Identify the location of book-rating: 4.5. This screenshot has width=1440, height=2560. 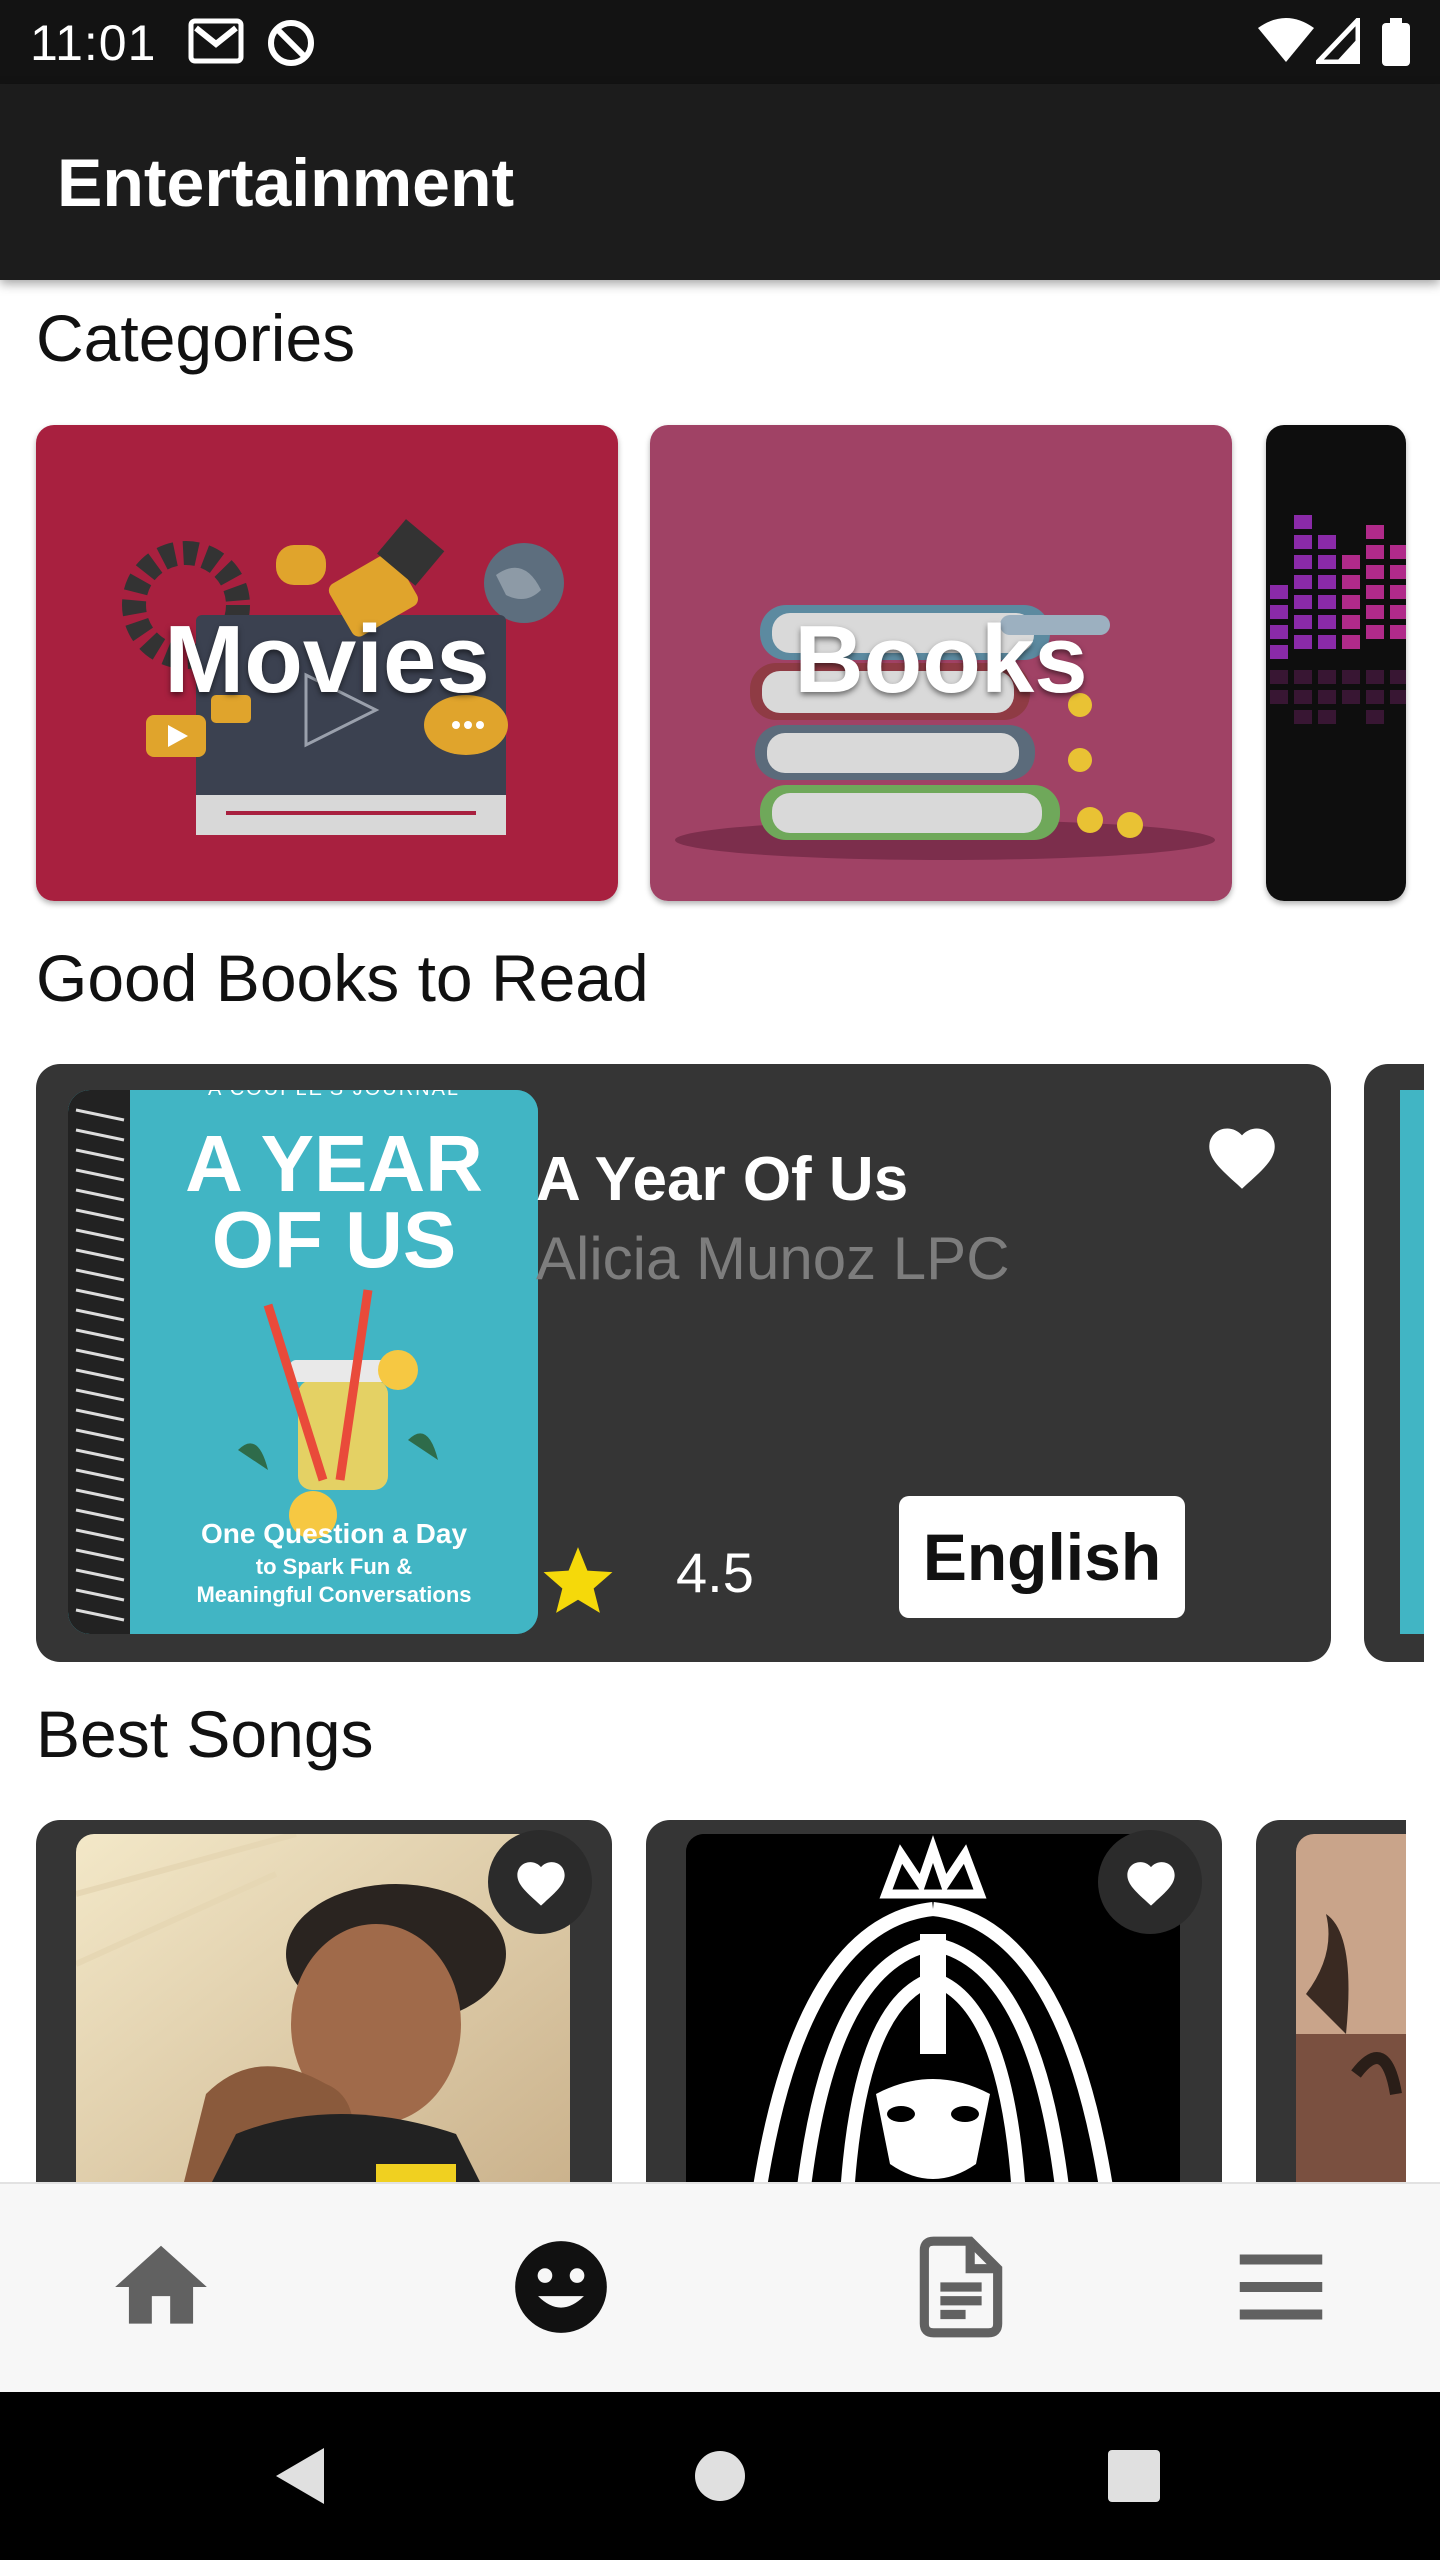
(715, 1572).